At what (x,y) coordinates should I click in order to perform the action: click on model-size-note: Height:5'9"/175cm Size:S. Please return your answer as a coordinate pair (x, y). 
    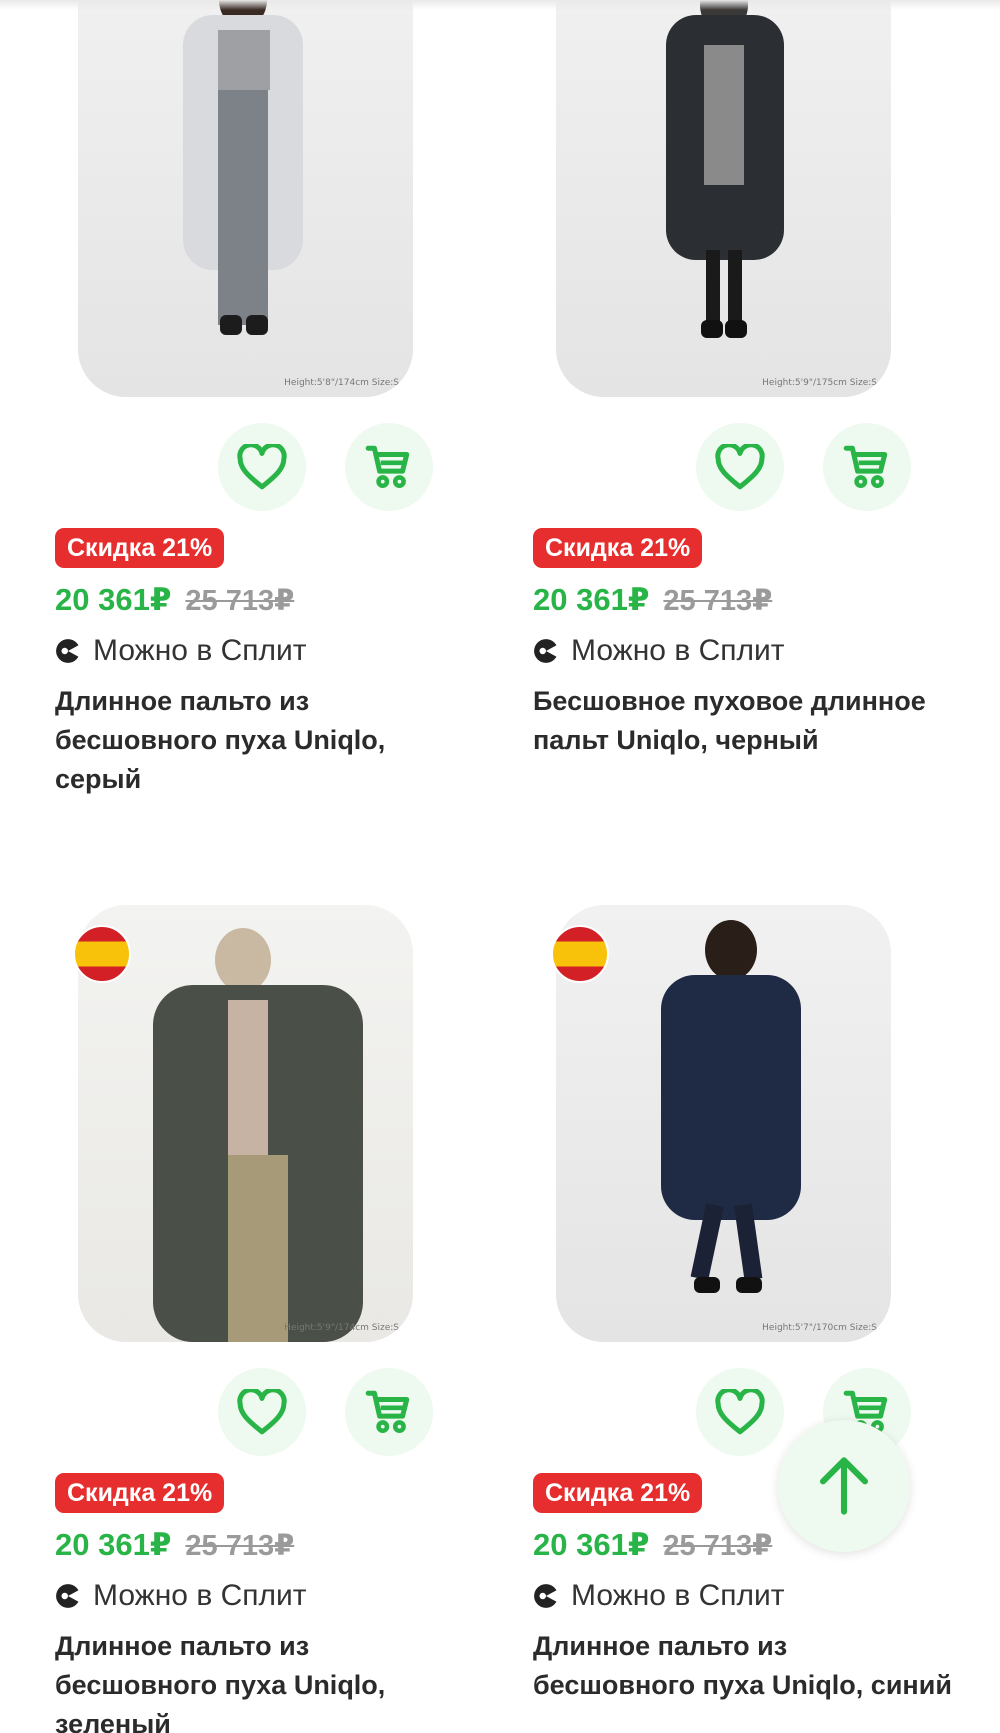
    Looking at the image, I should click on (819, 383).